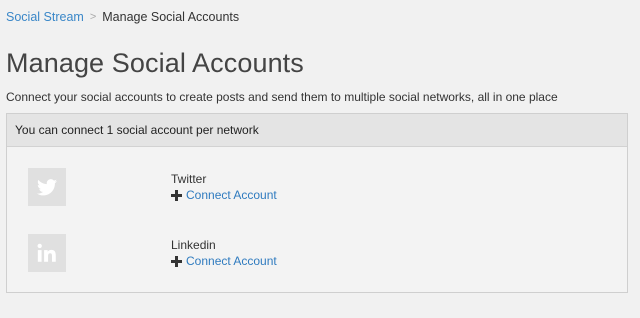 The image size is (640, 318). What do you see at coordinates (45, 17) in the screenshot?
I see `breadcrumb-link-social-stream: Social Stream` at bounding box center [45, 17].